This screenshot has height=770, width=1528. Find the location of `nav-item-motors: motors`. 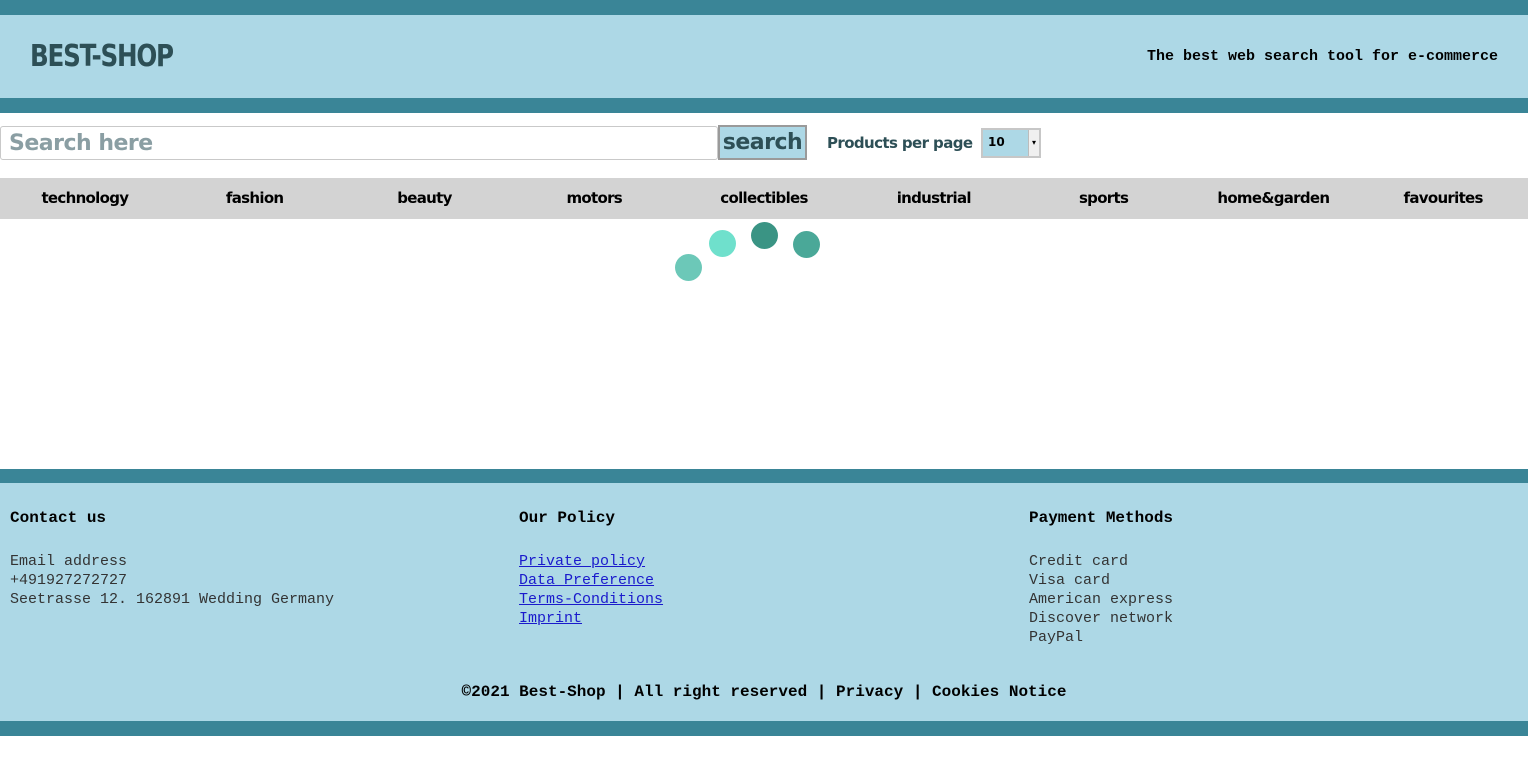

nav-item-motors: motors is located at coordinates (594, 198).